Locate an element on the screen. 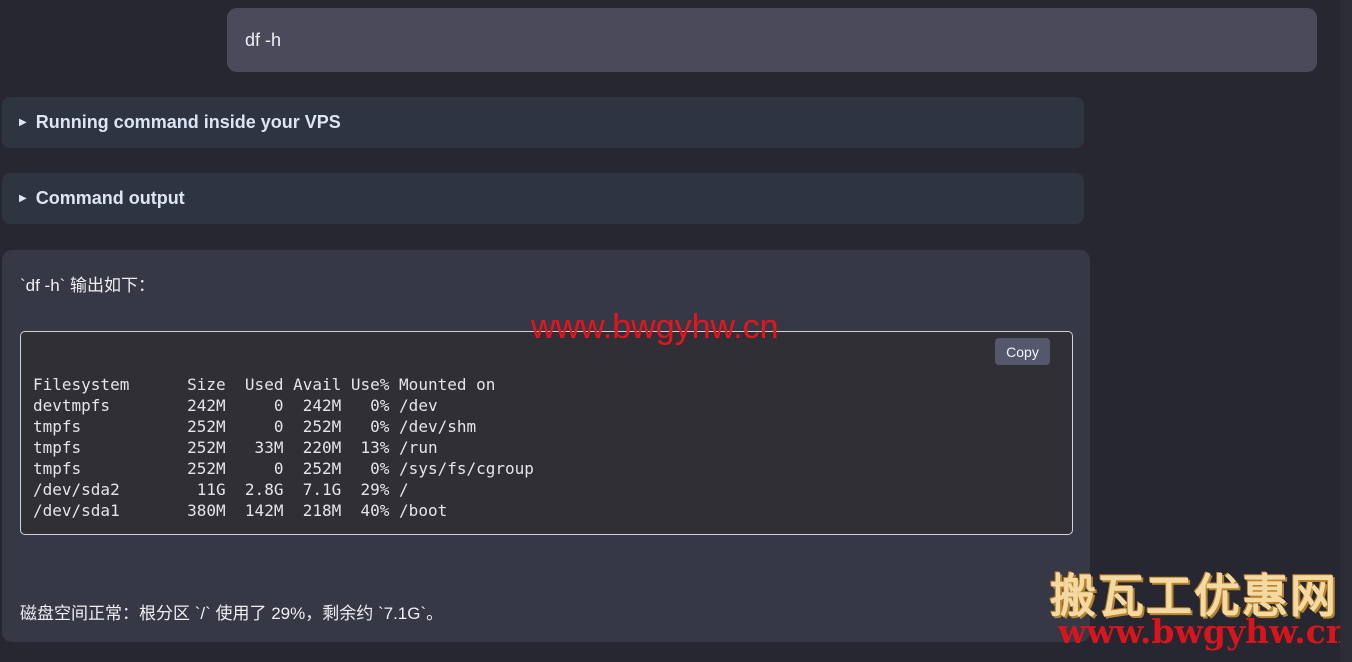  user-message-bubble: df -h is located at coordinates (772, 40).